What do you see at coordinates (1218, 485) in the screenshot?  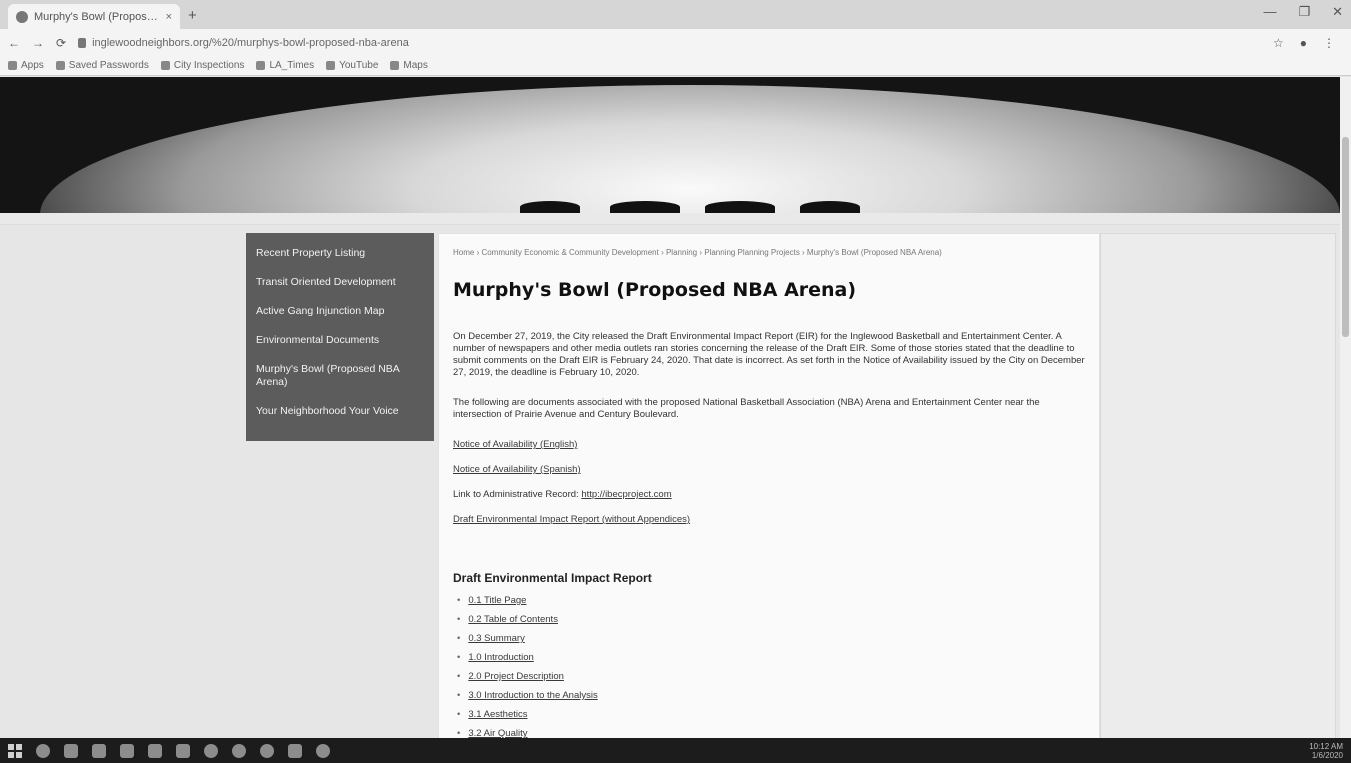 I see `right-panel` at bounding box center [1218, 485].